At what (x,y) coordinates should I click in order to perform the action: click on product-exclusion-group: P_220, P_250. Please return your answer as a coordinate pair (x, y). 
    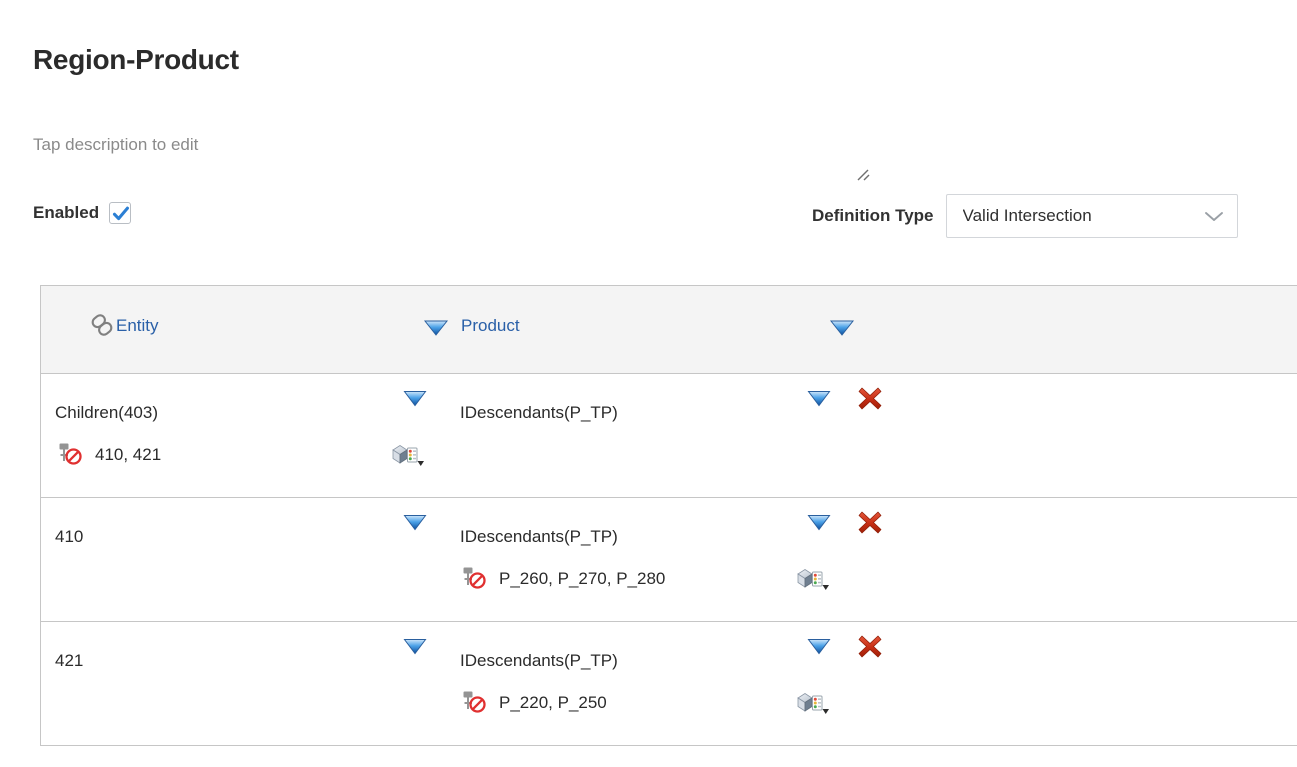
    Looking at the image, I should click on (534, 703).